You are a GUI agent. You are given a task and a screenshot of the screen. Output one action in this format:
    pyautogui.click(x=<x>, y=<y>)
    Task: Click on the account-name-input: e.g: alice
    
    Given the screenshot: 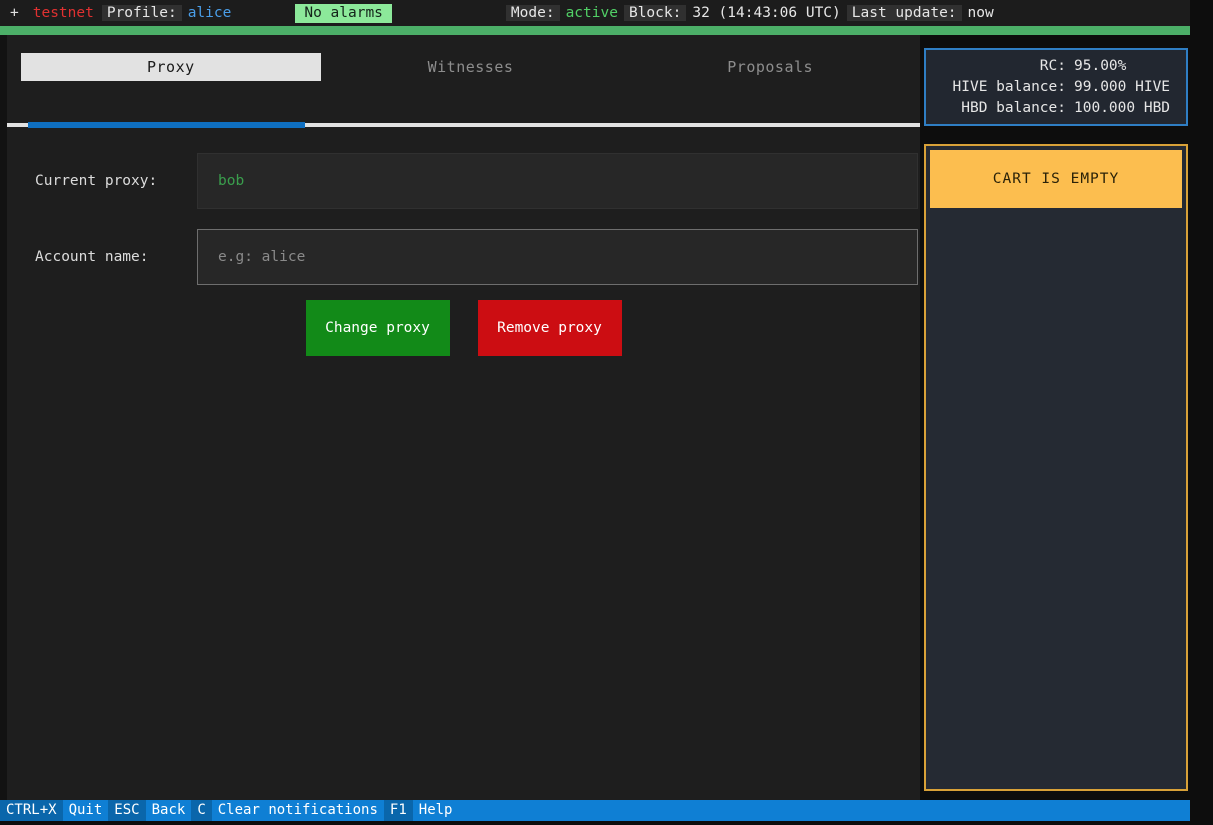 What is the action you would take?
    pyautogui.click(x=557, y=257)
    